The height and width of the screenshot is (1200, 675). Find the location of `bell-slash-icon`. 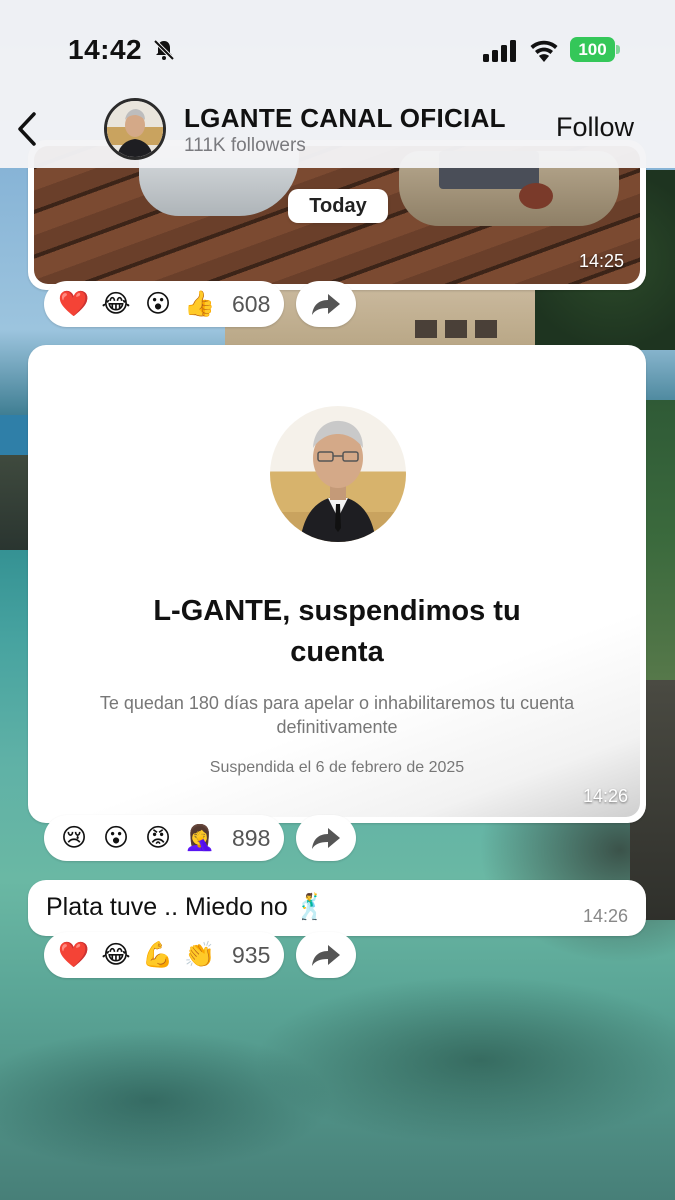

bell-slash-icon is located at coordinates (164, 50).